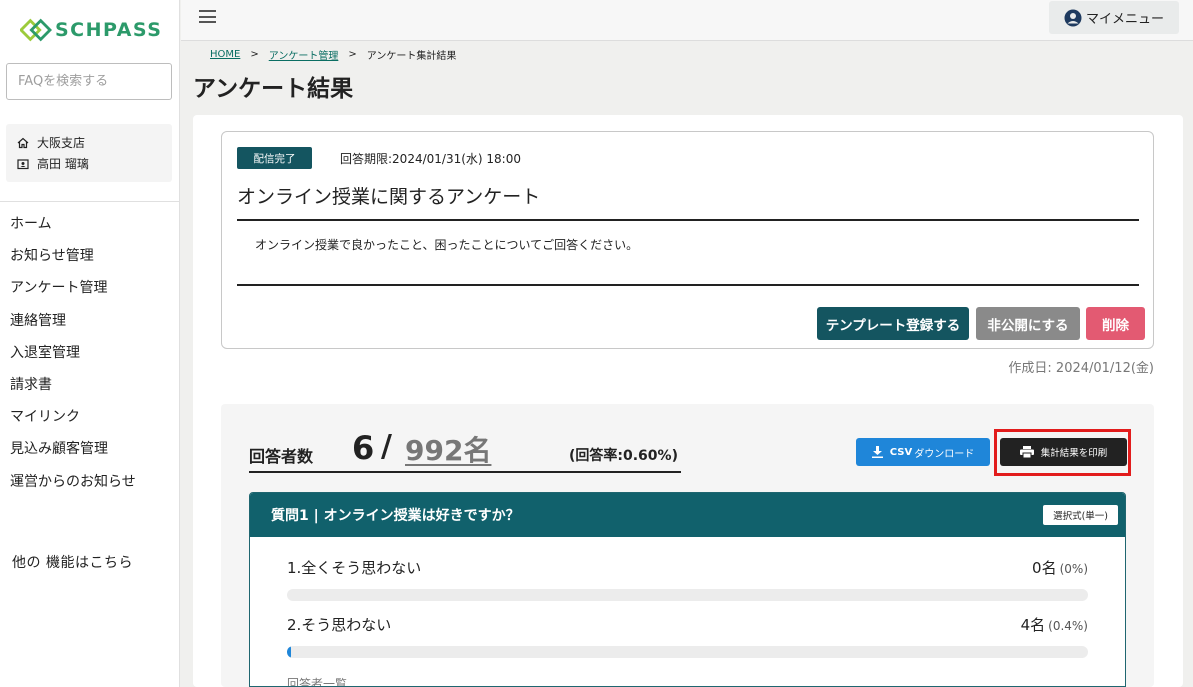  Describe the element at coordinates (877, 452) in the screenshot. I see `download-icon` at that location.